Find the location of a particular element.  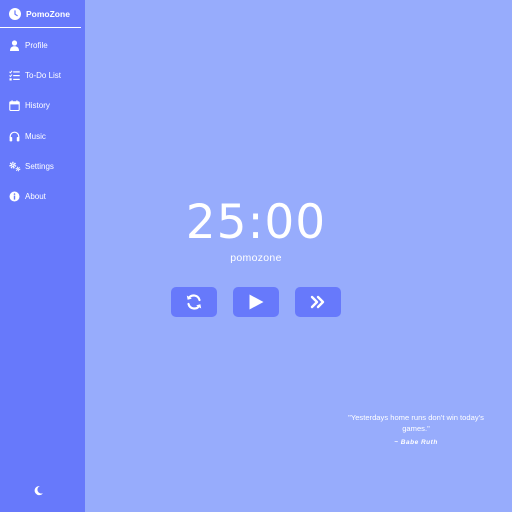

gear-icon is located at coordinates (15, 166).